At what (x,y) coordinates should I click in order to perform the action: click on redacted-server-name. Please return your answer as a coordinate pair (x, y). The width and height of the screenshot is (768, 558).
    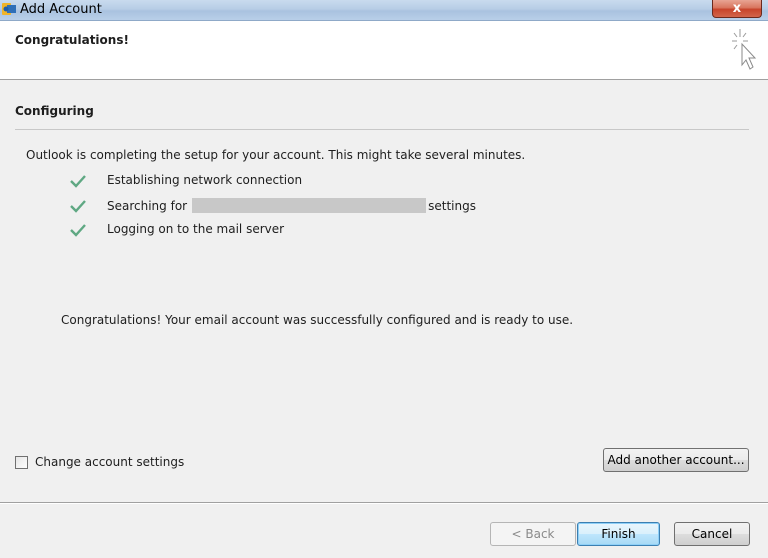
    Looking at the image, I should click on (309, 205).